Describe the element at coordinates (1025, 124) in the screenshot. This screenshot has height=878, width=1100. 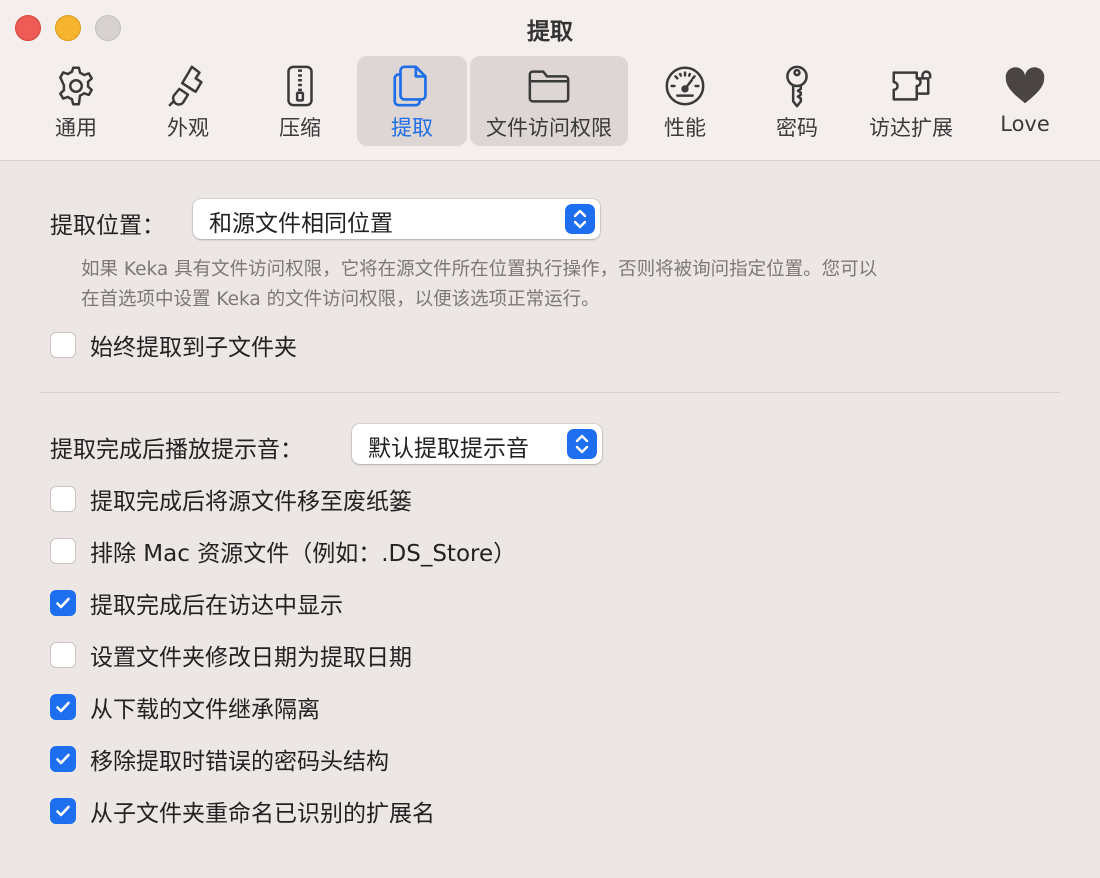
I see `tab-label: Love` at that location.